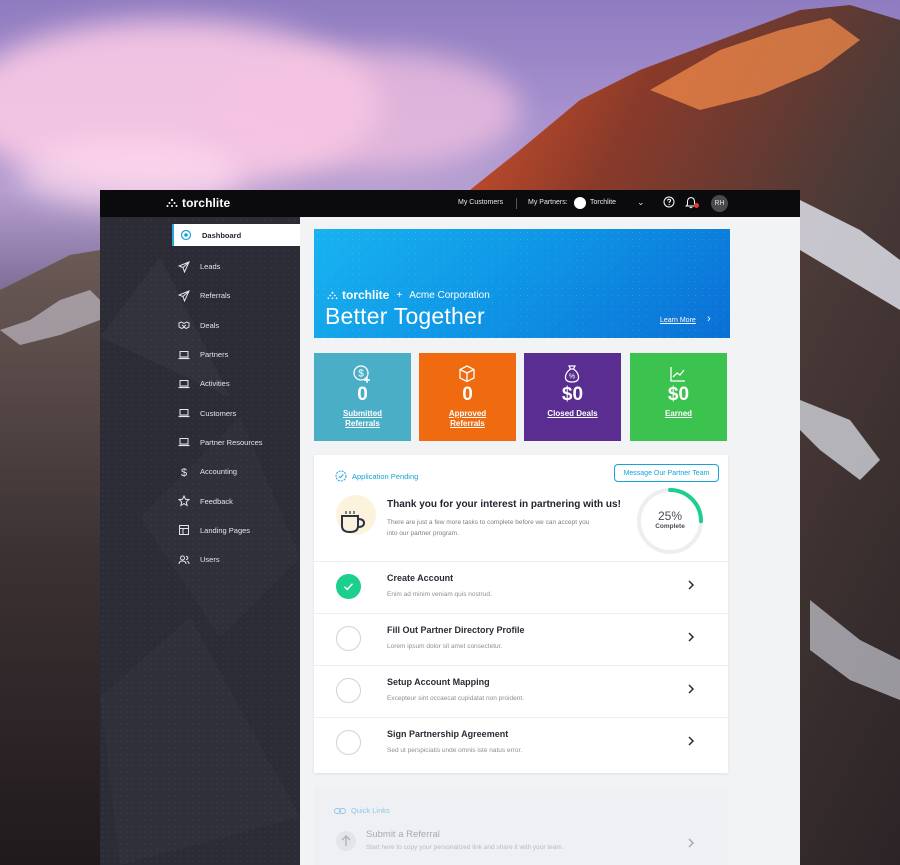  Describe the element at coordinates (719, 203) in the screenshot. I see `avatar: RH` at that location.